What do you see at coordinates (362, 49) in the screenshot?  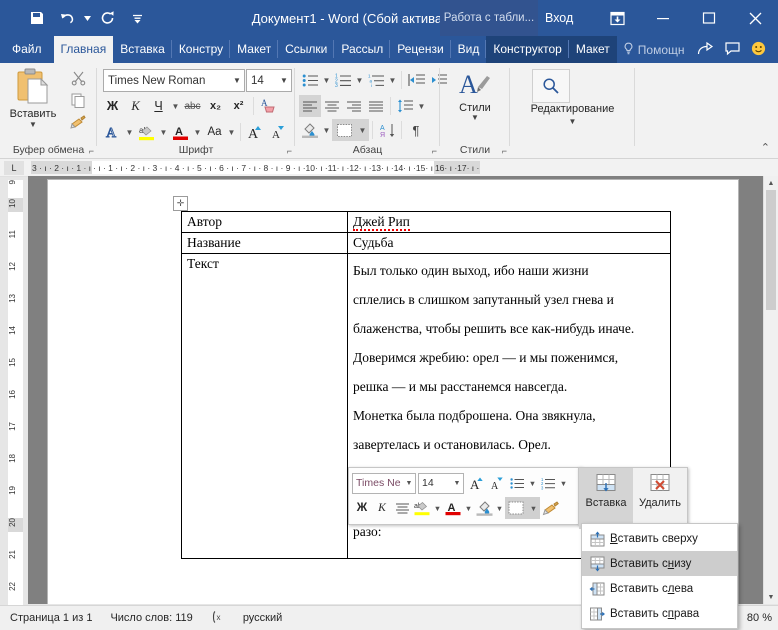 I see `tab-mailings: Рассыл` at bounding box center [362, 49].